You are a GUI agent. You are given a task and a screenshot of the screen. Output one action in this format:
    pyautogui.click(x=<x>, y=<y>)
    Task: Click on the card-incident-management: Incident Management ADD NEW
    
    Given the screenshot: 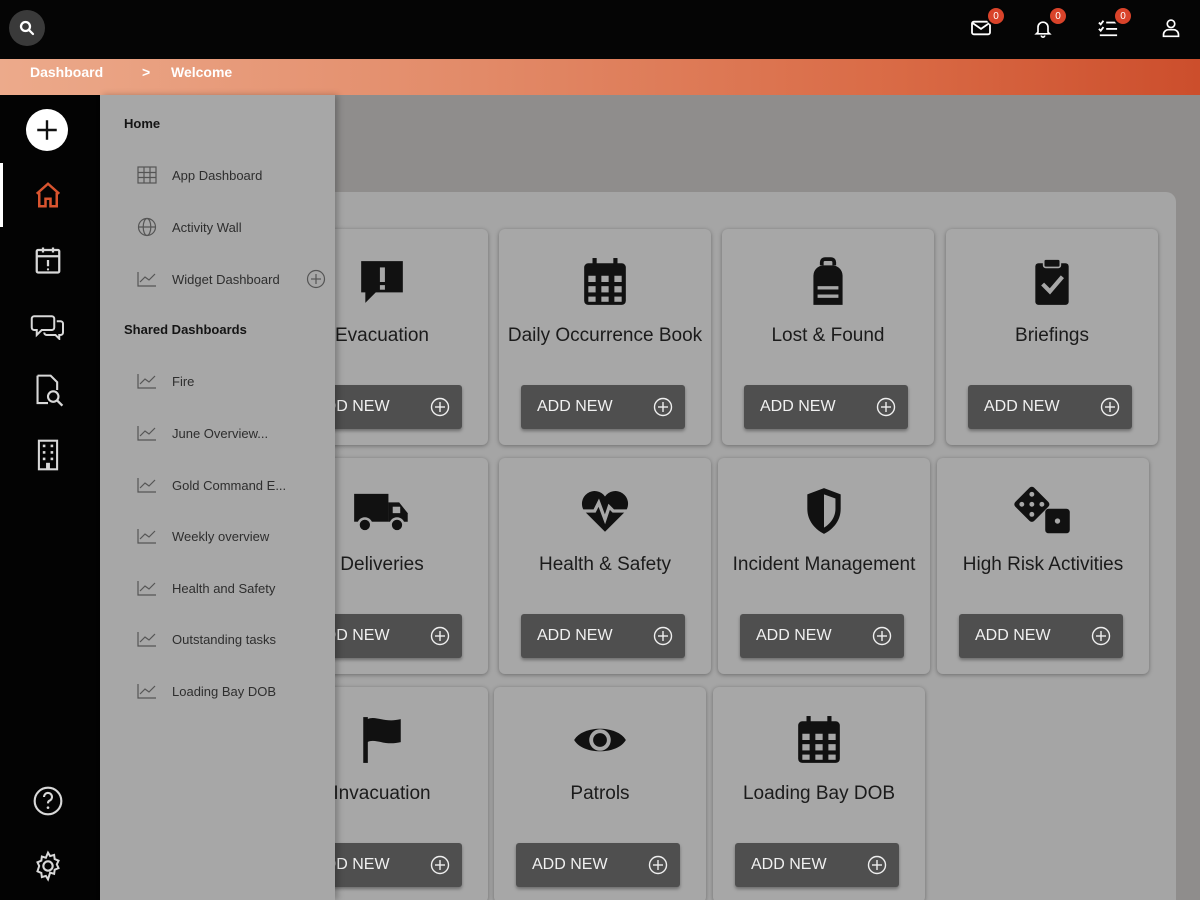 What is the action you would take?
    pyautogui.click(x=824, y=566)
    